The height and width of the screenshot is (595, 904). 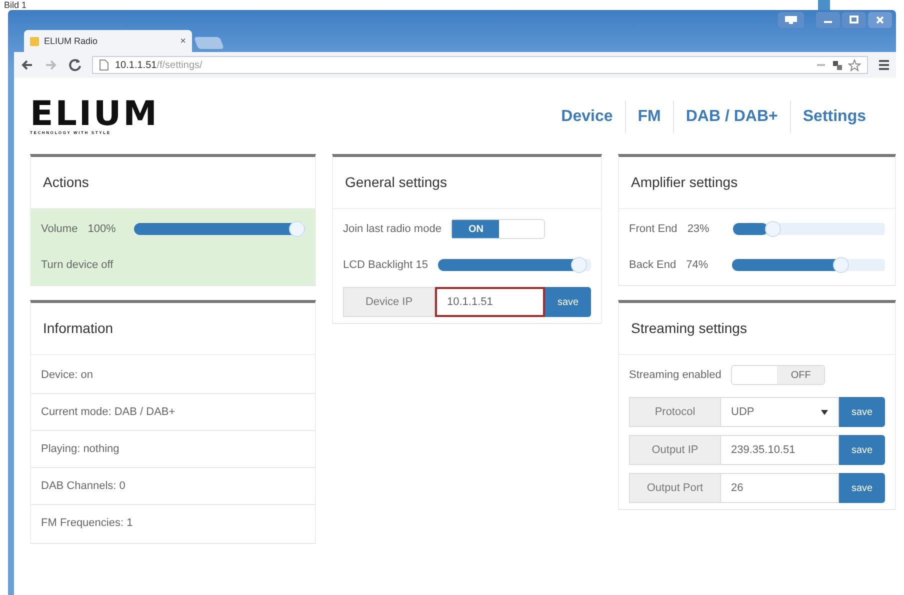 I want to click on close-button, so click(x=880, y=20).